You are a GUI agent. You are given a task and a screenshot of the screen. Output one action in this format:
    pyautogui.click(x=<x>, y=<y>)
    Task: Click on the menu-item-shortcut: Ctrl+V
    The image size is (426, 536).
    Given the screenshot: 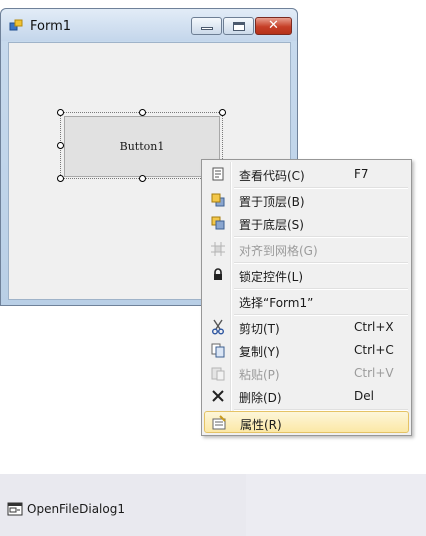 What is the action you would take?
    pyautogui.click(x=374, y=373)
    